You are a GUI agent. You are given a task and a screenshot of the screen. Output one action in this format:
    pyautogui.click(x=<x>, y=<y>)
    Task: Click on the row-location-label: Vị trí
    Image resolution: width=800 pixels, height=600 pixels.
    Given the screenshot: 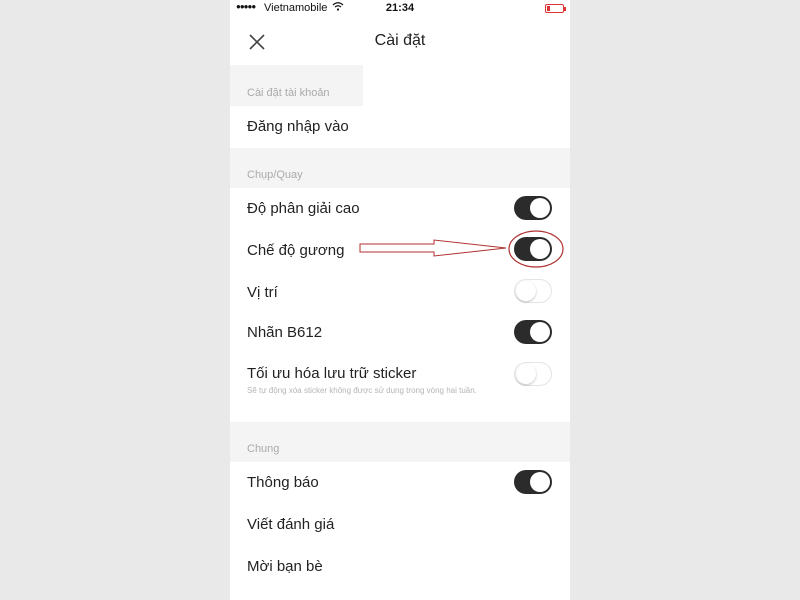 What is the action you would take?
    pyautogui.click(x=262, y=292)
    